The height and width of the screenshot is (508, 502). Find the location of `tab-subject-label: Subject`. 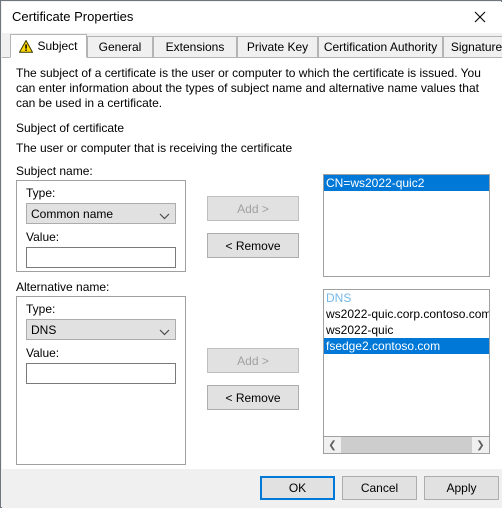

tab-subject-label: Subject is located at coordinates (57, 46).